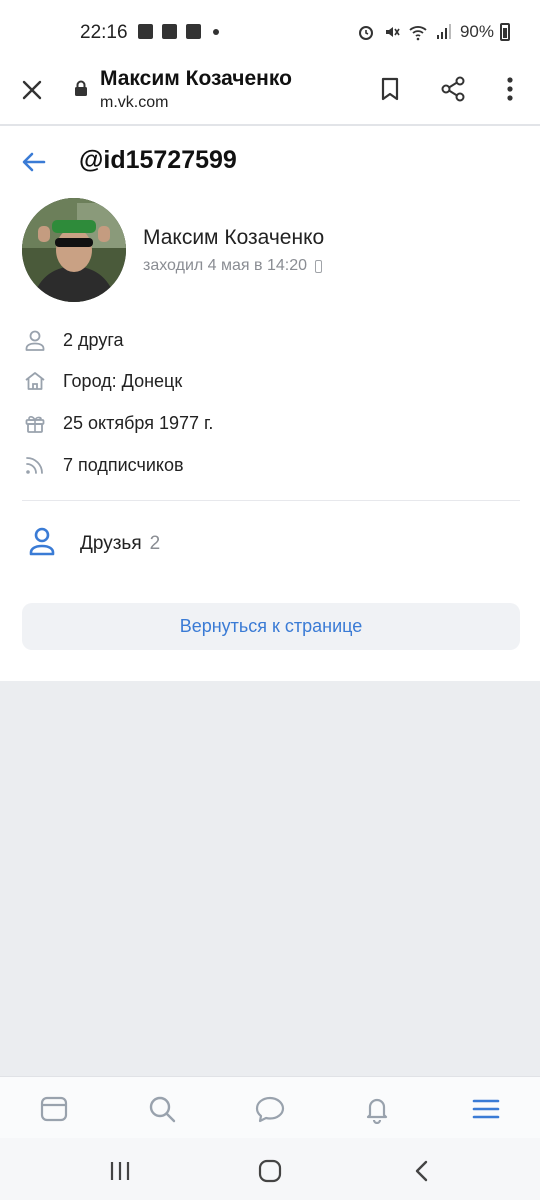  Describe the element at coordinates (35, 465) in the screenshot. I see `rss-icon` at that location.